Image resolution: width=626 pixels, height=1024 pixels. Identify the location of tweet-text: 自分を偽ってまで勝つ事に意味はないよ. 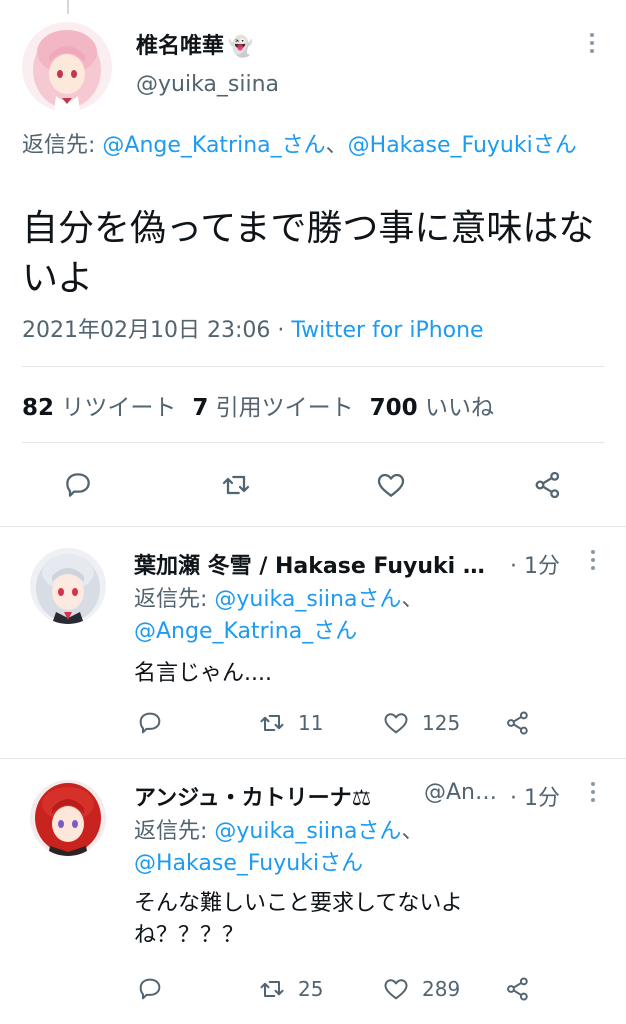
(308, 253).